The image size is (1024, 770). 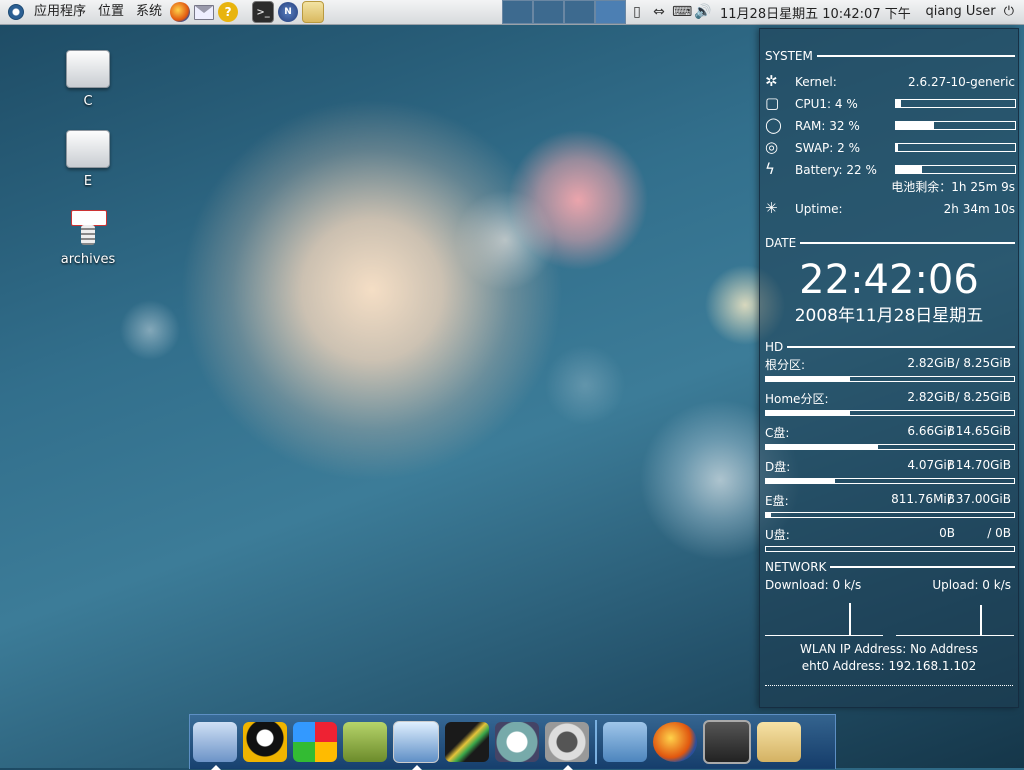 I want to click on hd-section-header: HD, so click(x=890, y=347).